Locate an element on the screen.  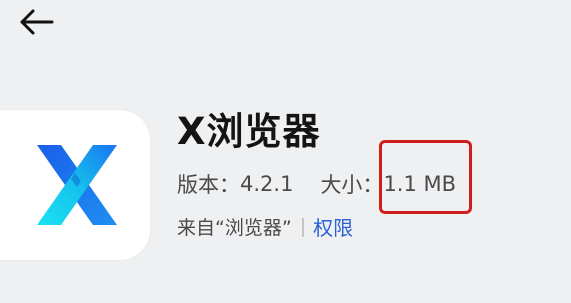
app-icon is located at coordinates (75, 185).